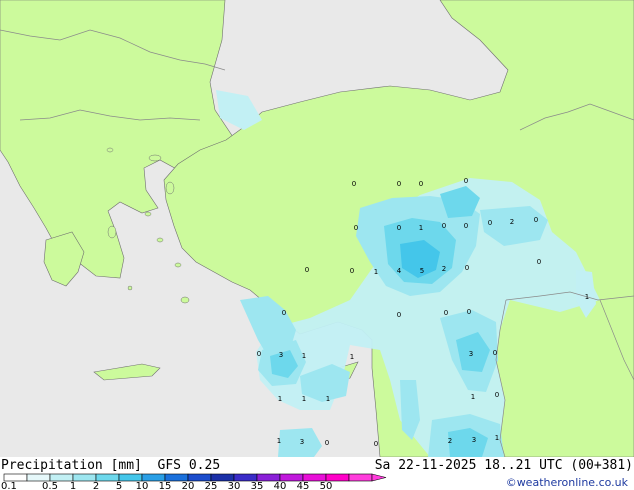 This screenshot has height=490, width=634. I want to click on legend-label: 1, so click(73, 485).